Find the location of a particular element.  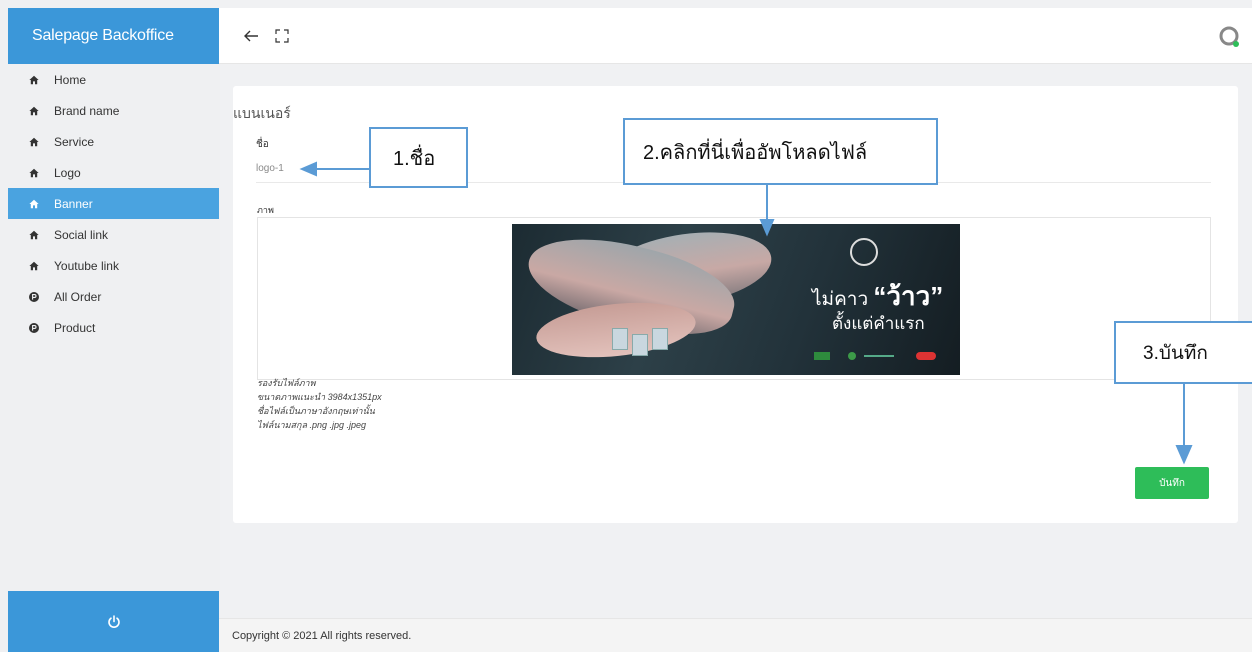

sidebar-item-label: Youtube link is located at coordinates (86, 265).